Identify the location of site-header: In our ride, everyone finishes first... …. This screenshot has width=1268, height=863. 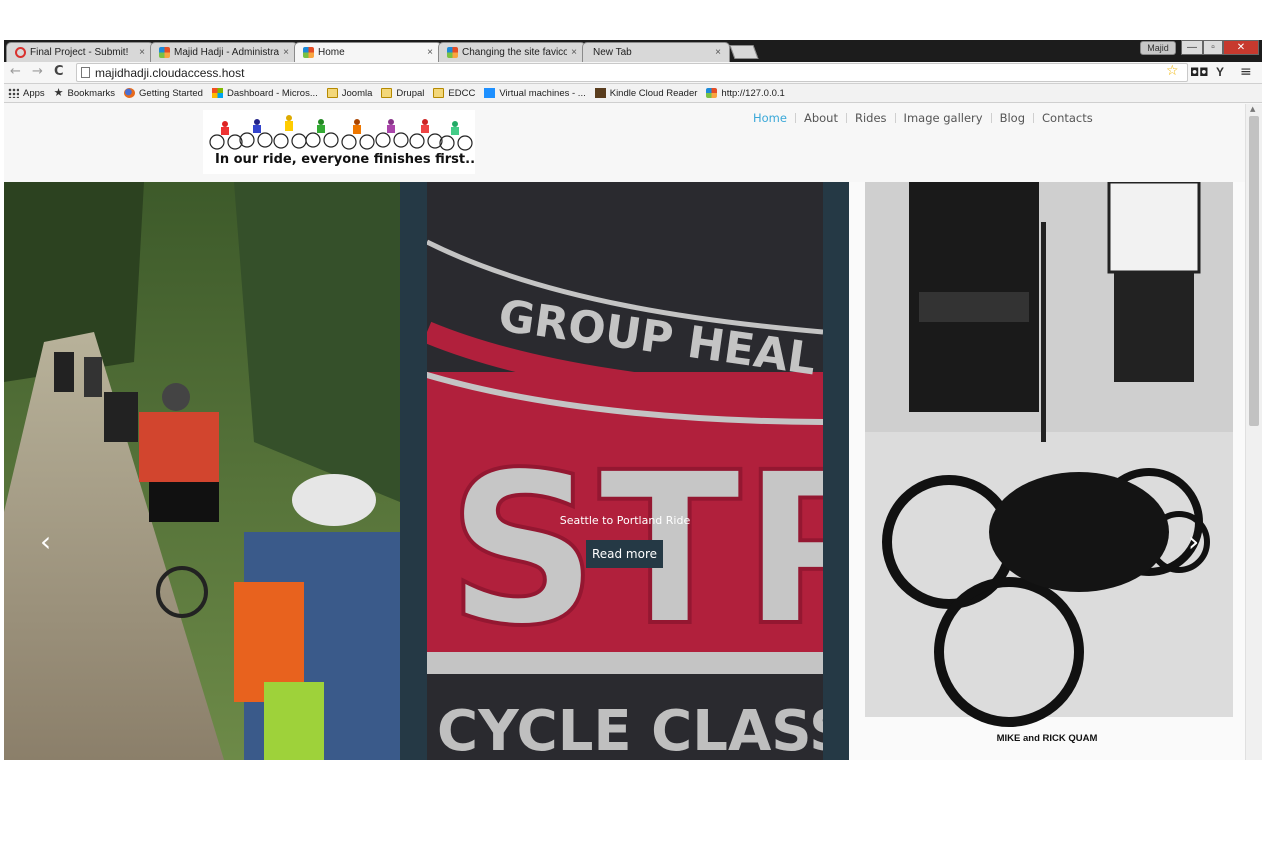
(624, 143).